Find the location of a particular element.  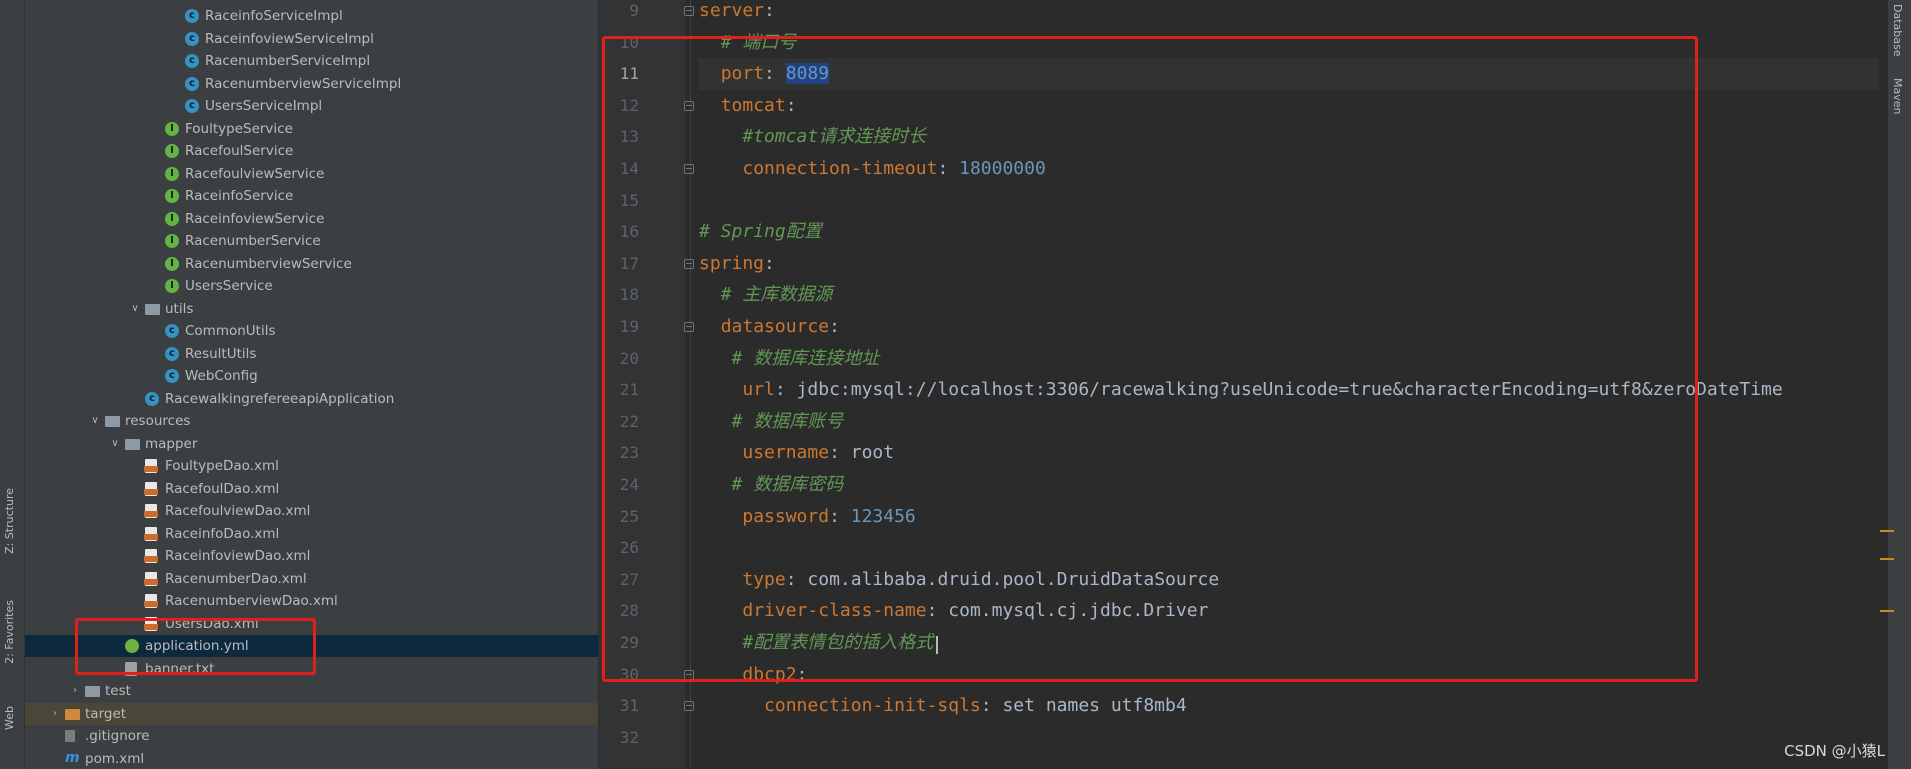

tree-item: ResultUtils is located at coordinates (311, 354).